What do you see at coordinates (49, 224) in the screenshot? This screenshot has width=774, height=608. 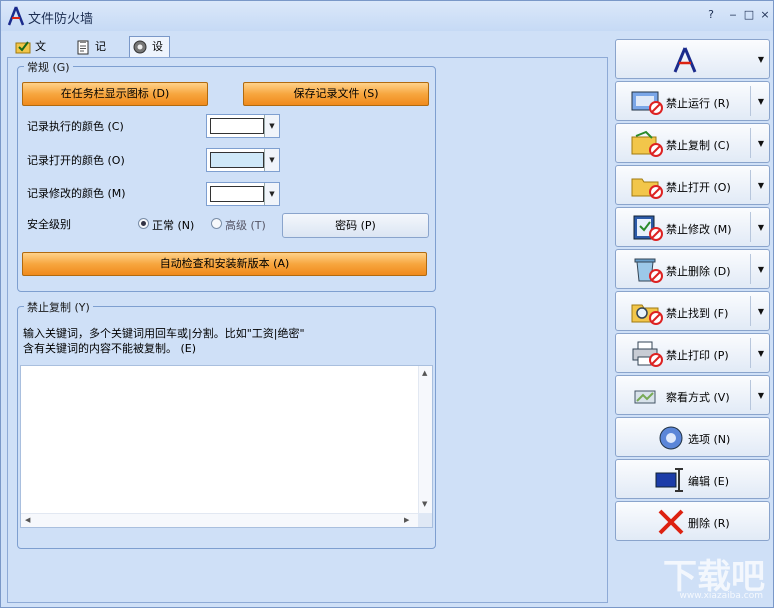 I see `security-level-label: 安全级别` at bounding box center [49, 224].